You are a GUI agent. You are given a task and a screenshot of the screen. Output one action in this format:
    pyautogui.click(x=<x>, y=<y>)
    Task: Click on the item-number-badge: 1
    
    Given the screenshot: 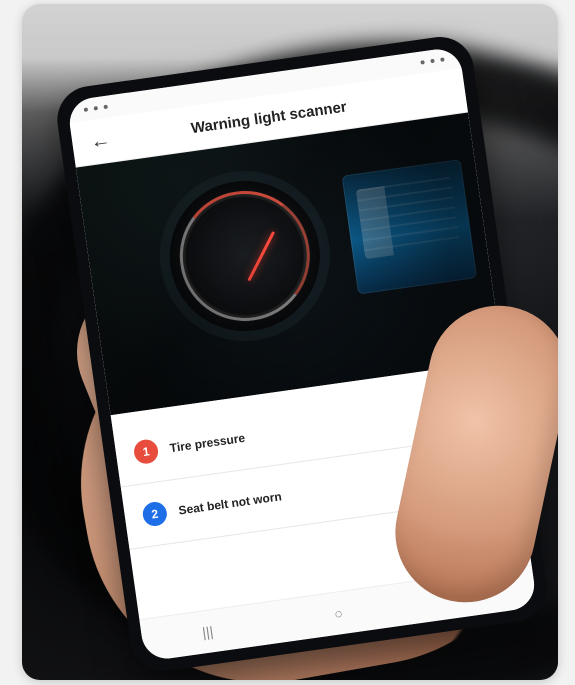 What is the action you would take?
    pyautogui.click(x=146, y=452)
    